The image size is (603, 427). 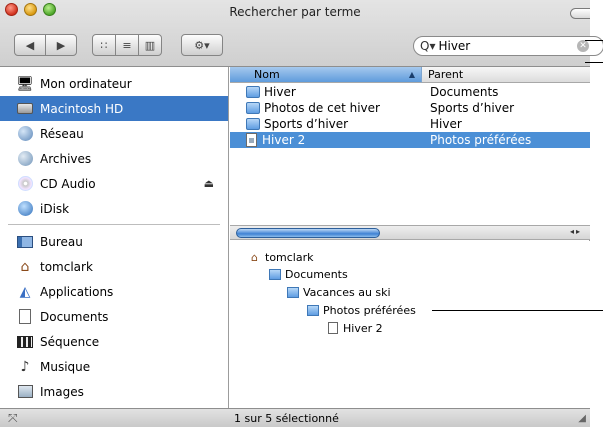 I want to click on search-field: Q▾ Hiver ✕, so click(x=508, y=46).